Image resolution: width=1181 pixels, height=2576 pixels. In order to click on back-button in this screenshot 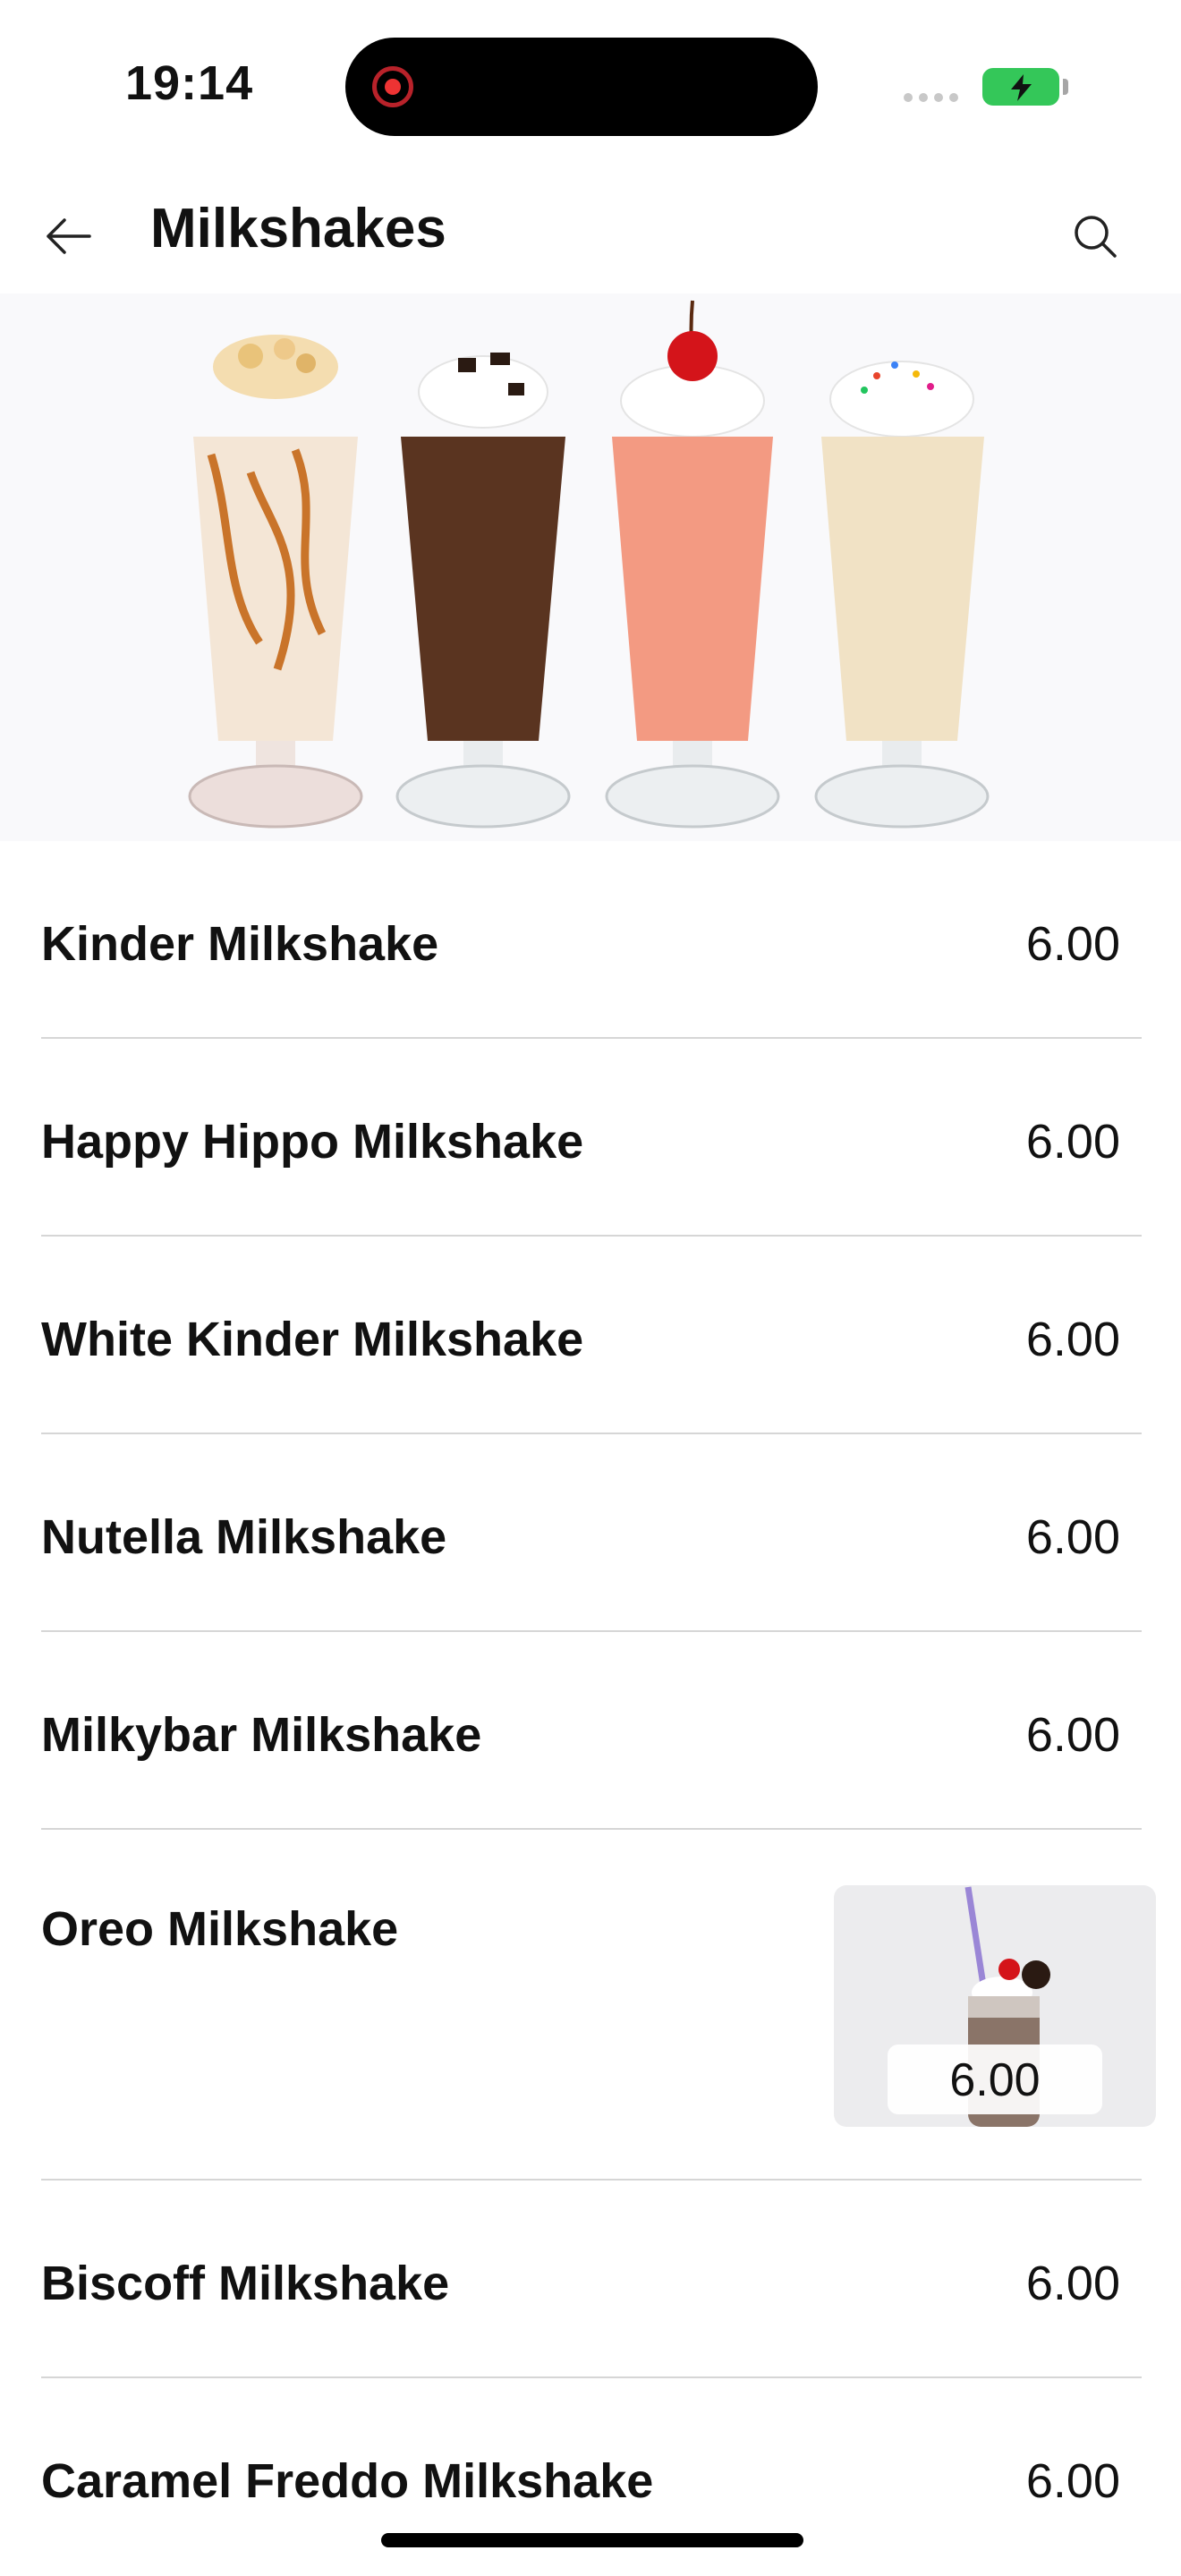, I will do `click(68, 236)`.